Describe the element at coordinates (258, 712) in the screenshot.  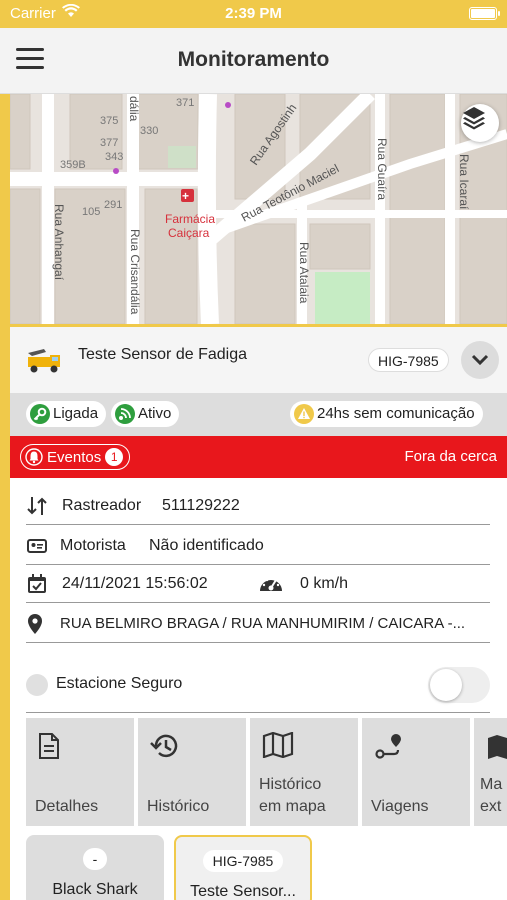
I see `divider` at that location.